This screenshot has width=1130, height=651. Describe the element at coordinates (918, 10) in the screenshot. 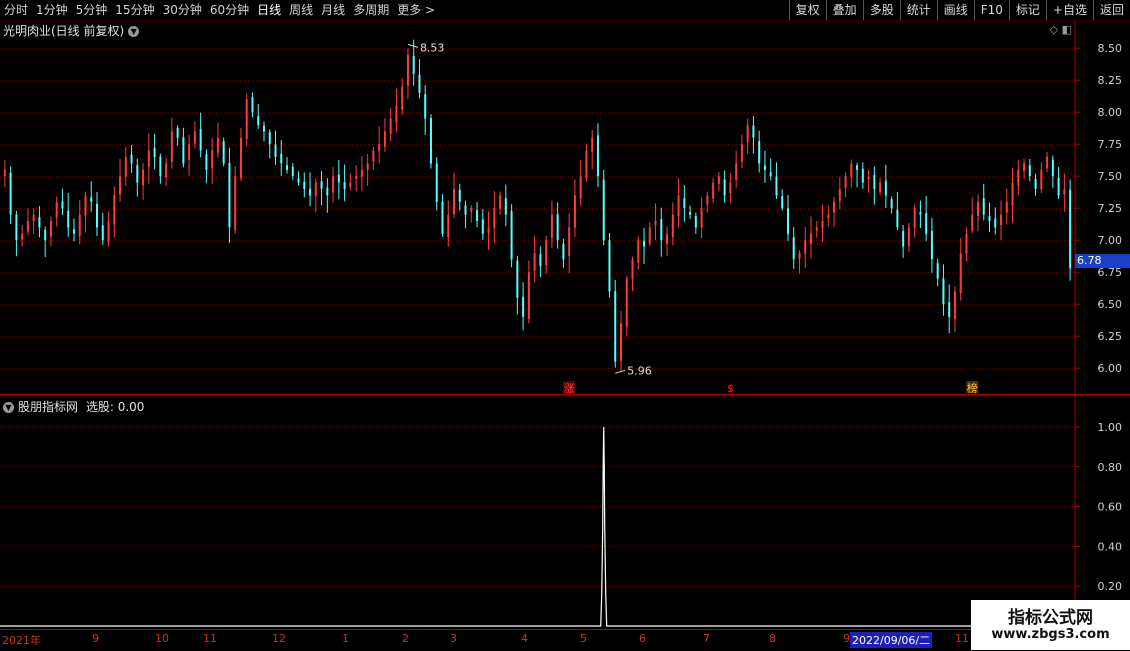

I see `toolbar-button-3: 统计` at that location.